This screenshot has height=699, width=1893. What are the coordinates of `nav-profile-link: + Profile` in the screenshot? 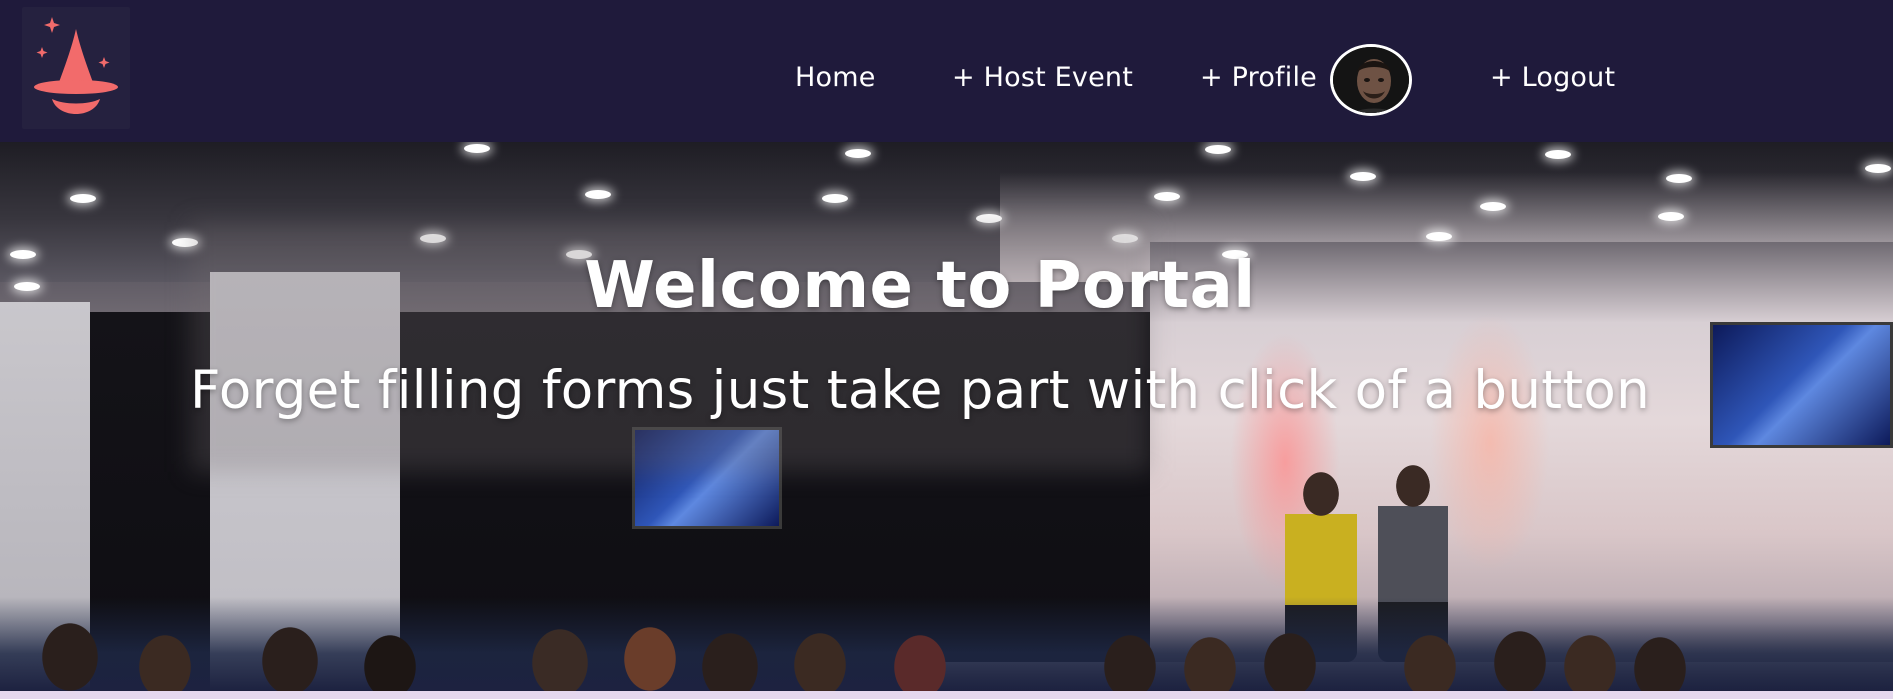 It's located at (1258, 78).